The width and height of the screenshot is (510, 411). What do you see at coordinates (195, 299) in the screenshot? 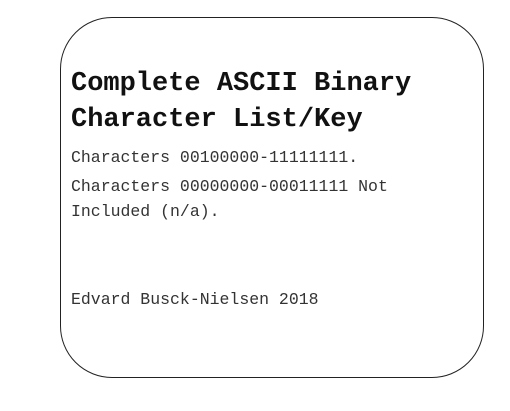
I see `author-credit: Edvard Busck-Nielsen 2018` at bounding box center [195, 299].